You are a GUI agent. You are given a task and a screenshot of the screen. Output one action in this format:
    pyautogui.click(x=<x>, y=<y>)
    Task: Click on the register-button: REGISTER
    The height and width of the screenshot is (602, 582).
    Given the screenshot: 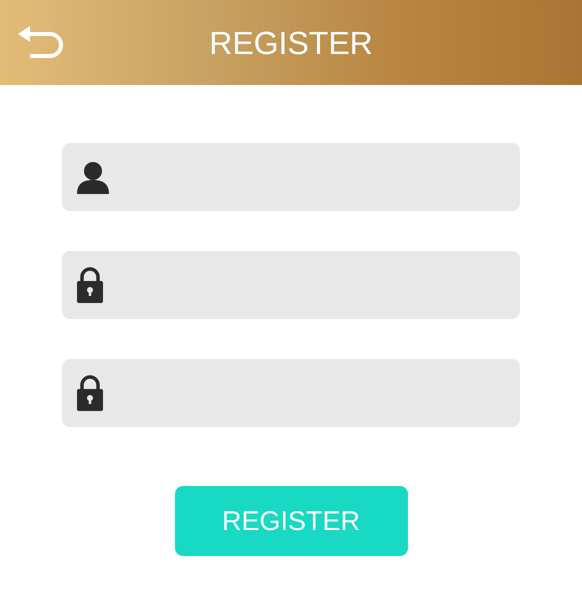 What is the action you would take?
    pyautogui.click(x=291, y=521)
    